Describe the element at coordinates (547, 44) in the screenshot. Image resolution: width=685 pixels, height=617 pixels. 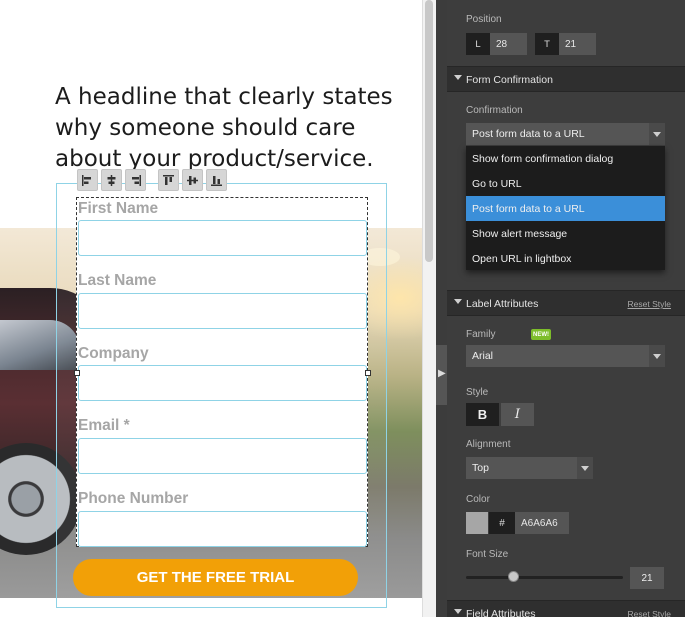
I see `position-top-key: T` at that location.